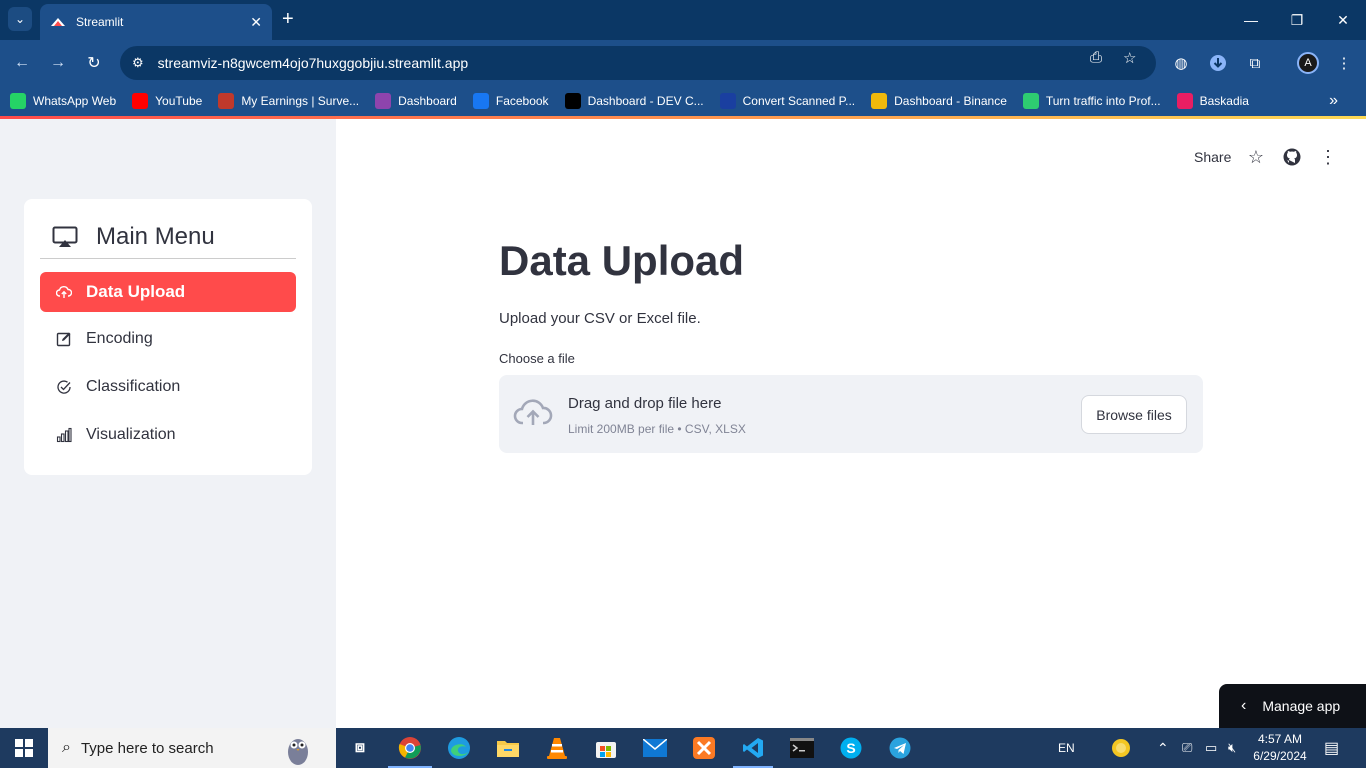 The width and height of the screenshot is (1366, 768). Describe the element at coordinates (22, 63) in the screenshot. I see `back-button: ←` at that location.